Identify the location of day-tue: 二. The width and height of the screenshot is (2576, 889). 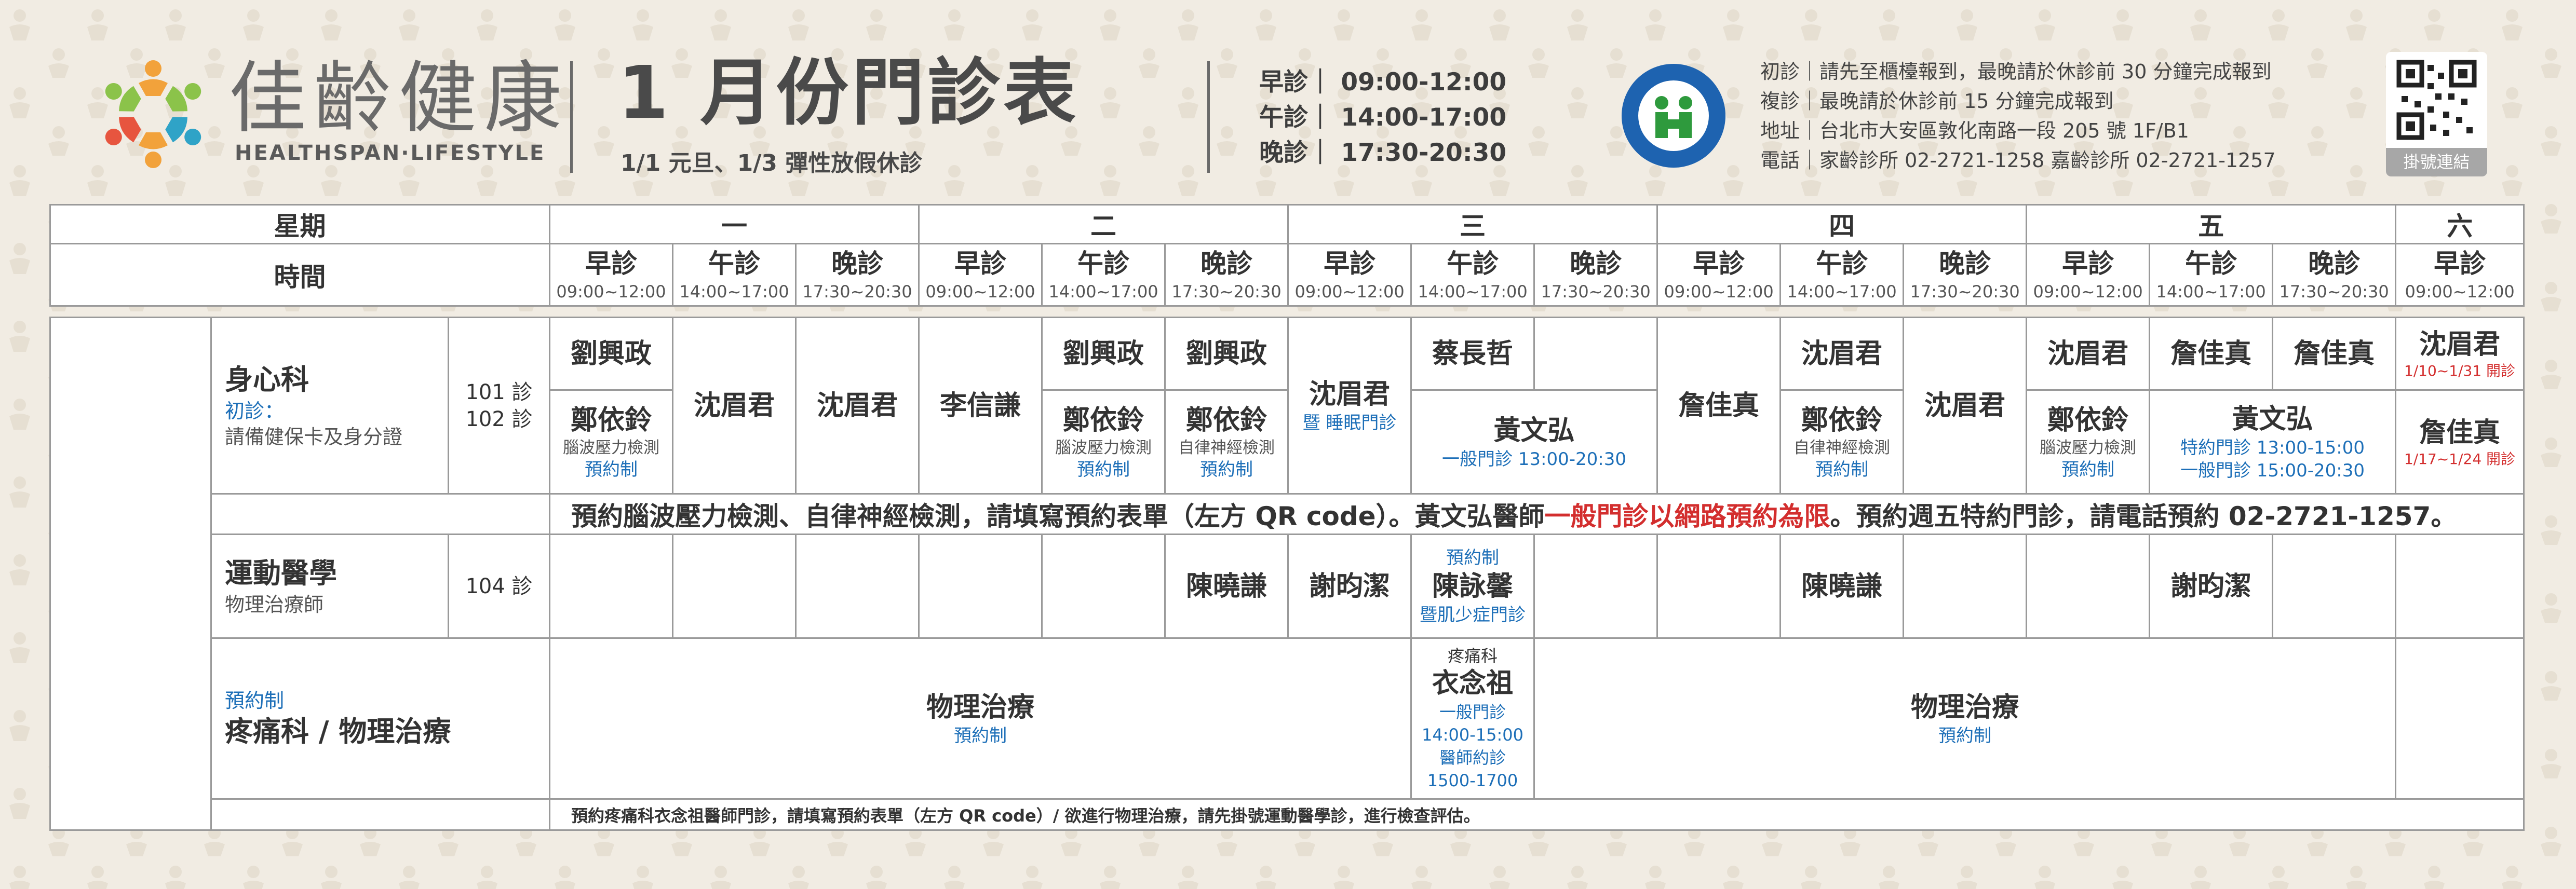
(1103, 224).